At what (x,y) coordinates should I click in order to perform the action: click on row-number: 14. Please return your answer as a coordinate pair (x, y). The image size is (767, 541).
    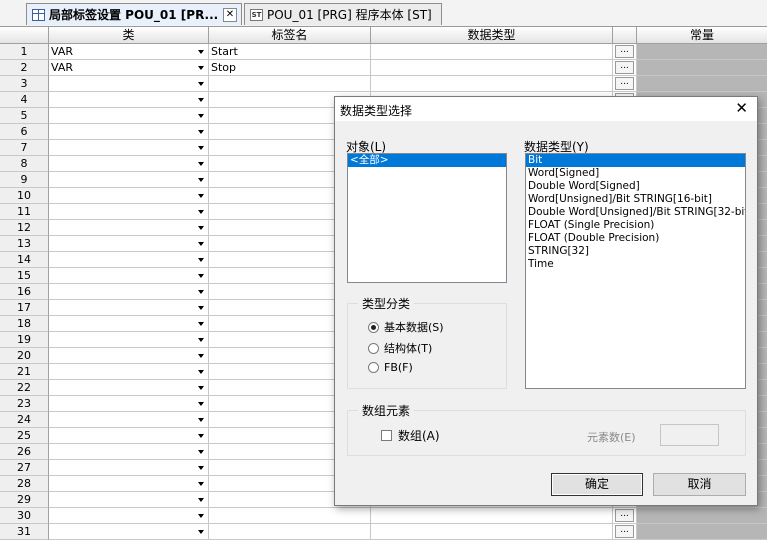
    Looking at the image, I should click on (24, 260).